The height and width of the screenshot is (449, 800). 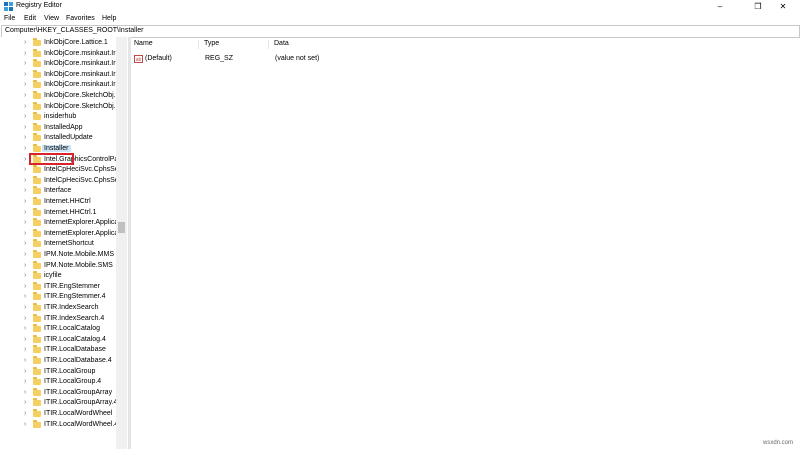 I want to click on tree-item: › ITIR.IndexSearch.4, so click(x=59, y=319).